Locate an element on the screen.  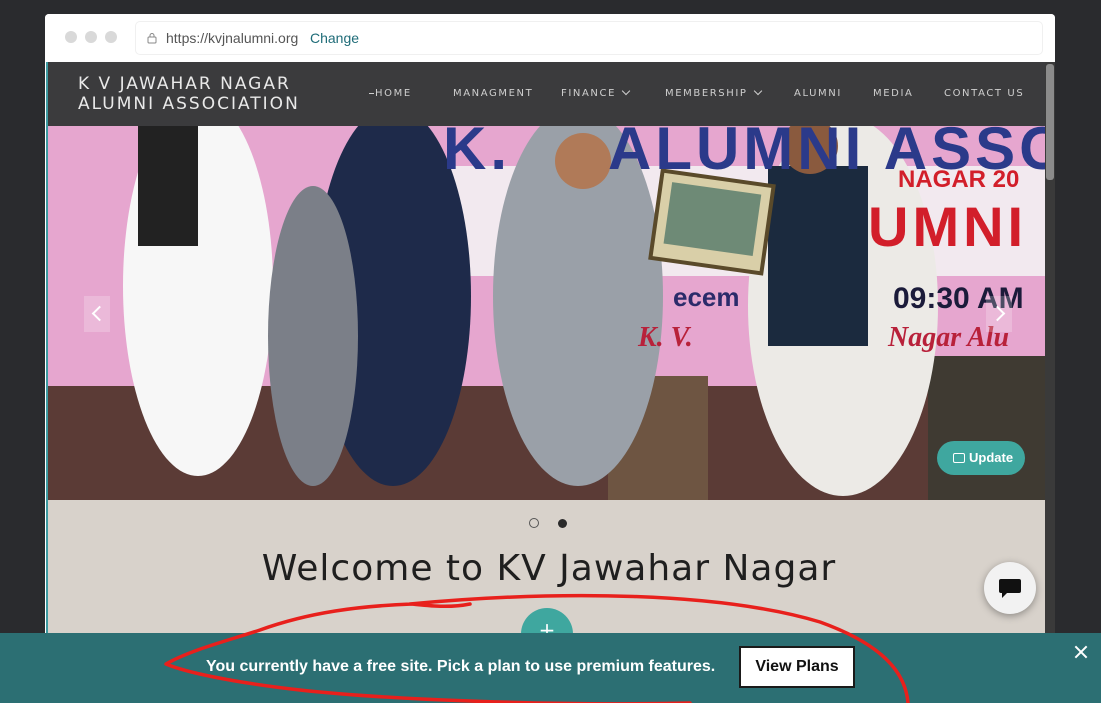
nav-contact-us: CONTACT US is located at coordinates (984, 93).